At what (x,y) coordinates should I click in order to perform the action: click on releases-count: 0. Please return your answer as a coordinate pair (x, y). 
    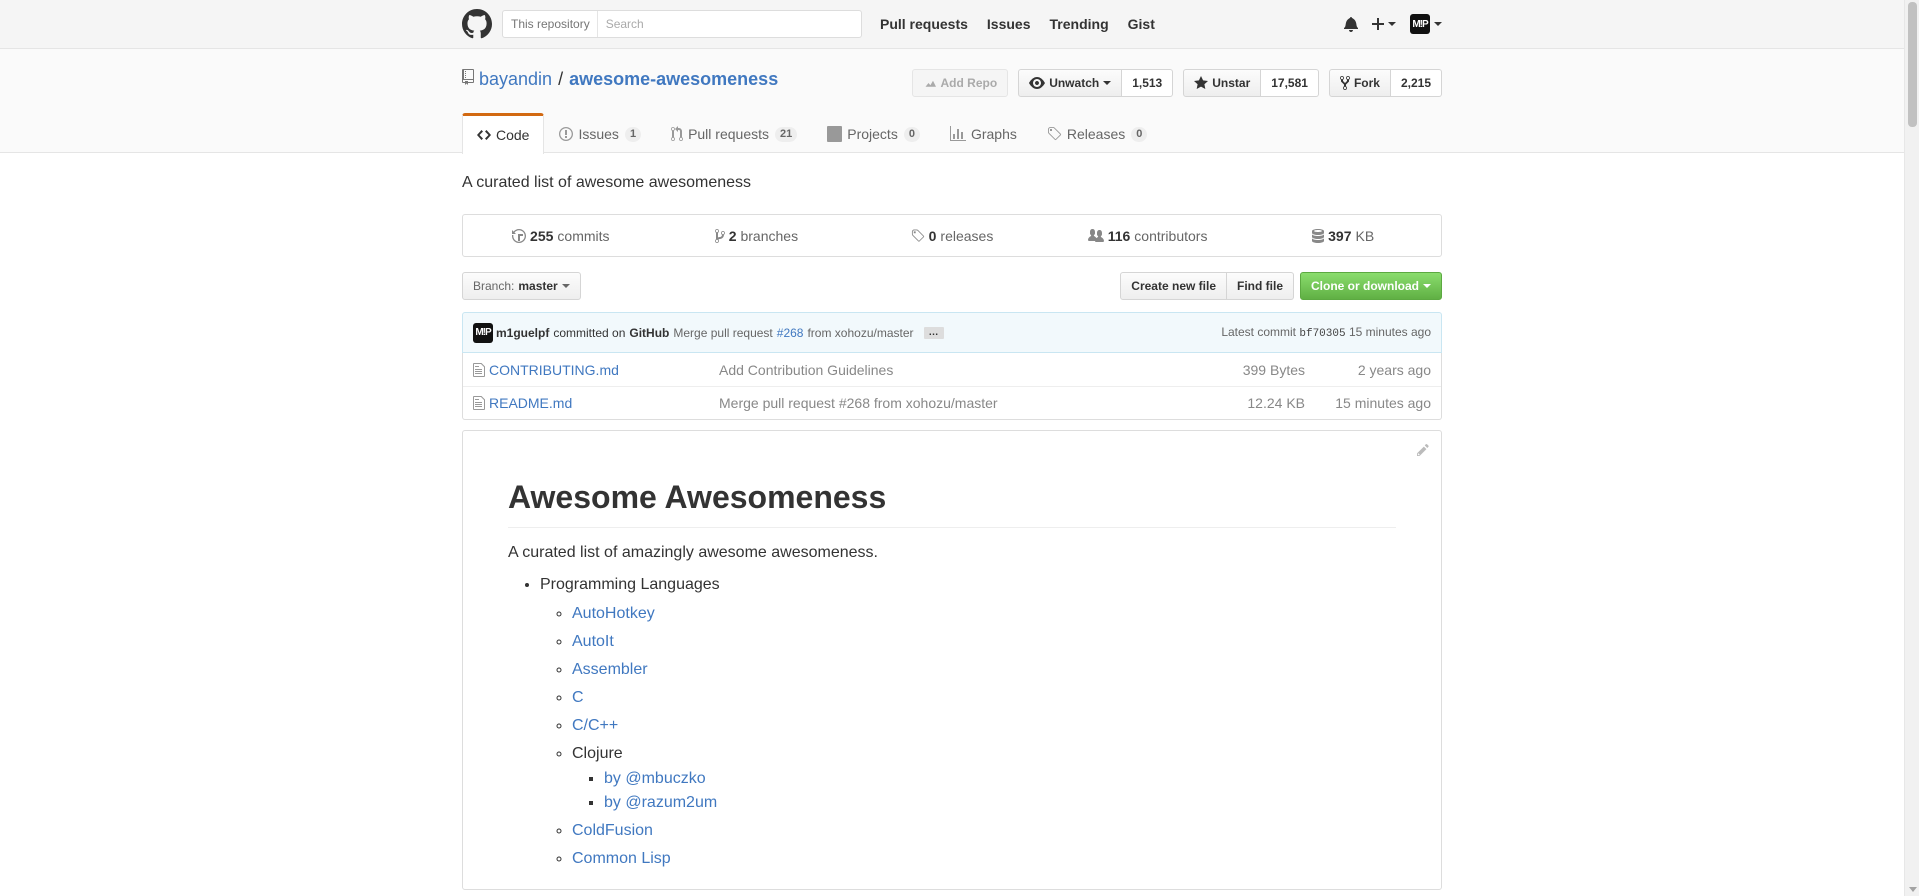
    Looking at the image, I should click on (932, 235).